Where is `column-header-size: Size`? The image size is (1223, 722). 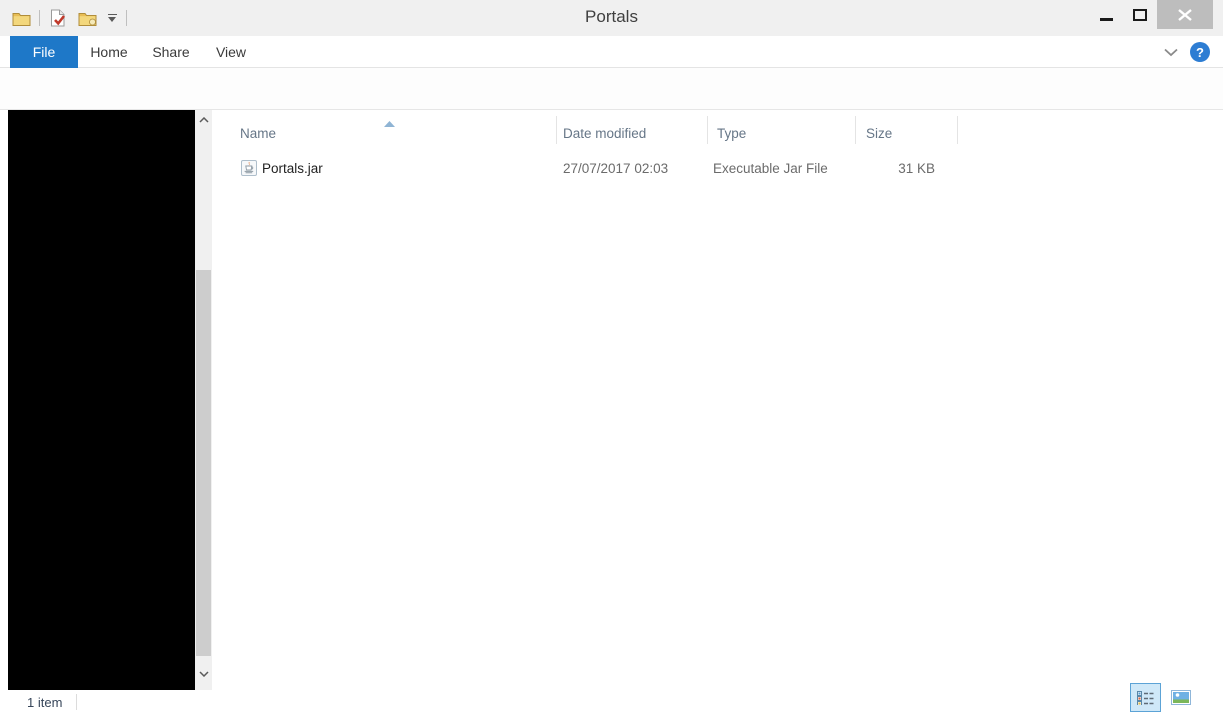
column-header-size: Size is located at coordinates (879, 133).